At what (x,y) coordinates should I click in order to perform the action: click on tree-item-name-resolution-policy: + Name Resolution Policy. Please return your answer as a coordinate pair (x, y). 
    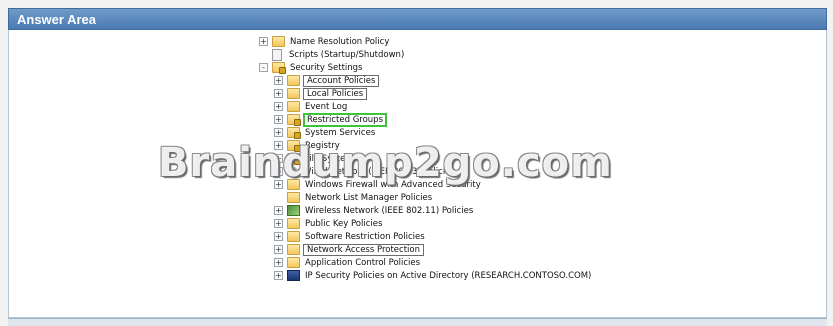
    Looking at the image, I should click on (325, 41).